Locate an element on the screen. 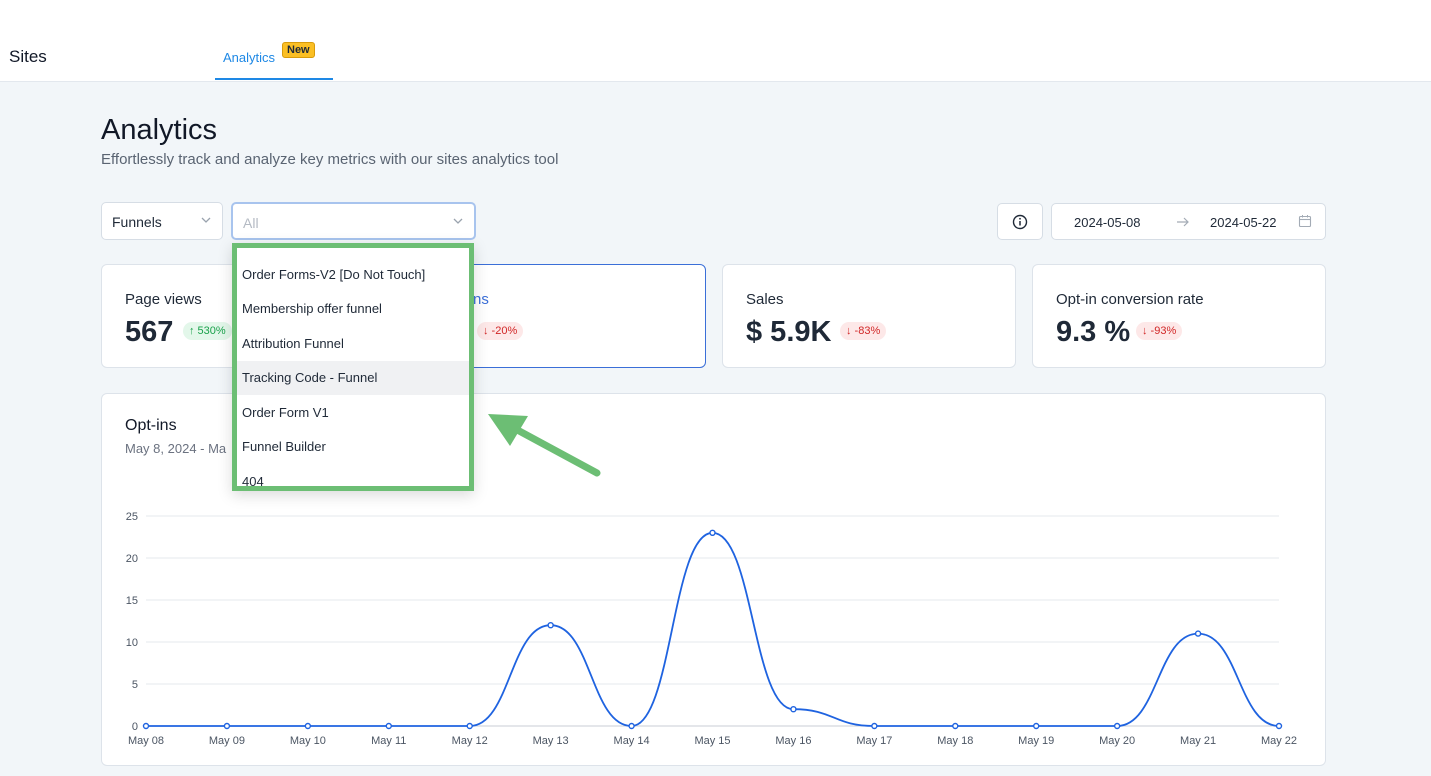 Image resolution: width=1431 pixels, height=776 pixels. tab-analytics: Analytics New is located at coordinates (274, 60).